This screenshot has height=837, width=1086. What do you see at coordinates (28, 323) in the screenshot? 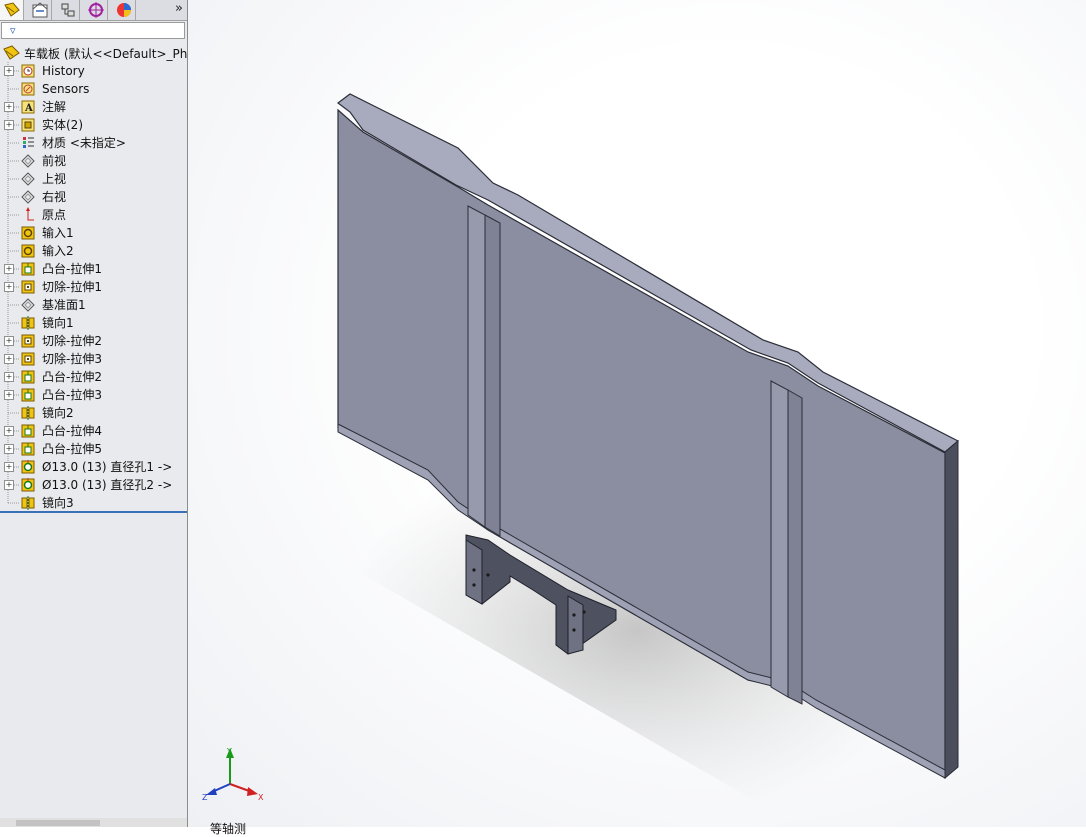
I see `mirror-icon` at bounding box center [28, 323].